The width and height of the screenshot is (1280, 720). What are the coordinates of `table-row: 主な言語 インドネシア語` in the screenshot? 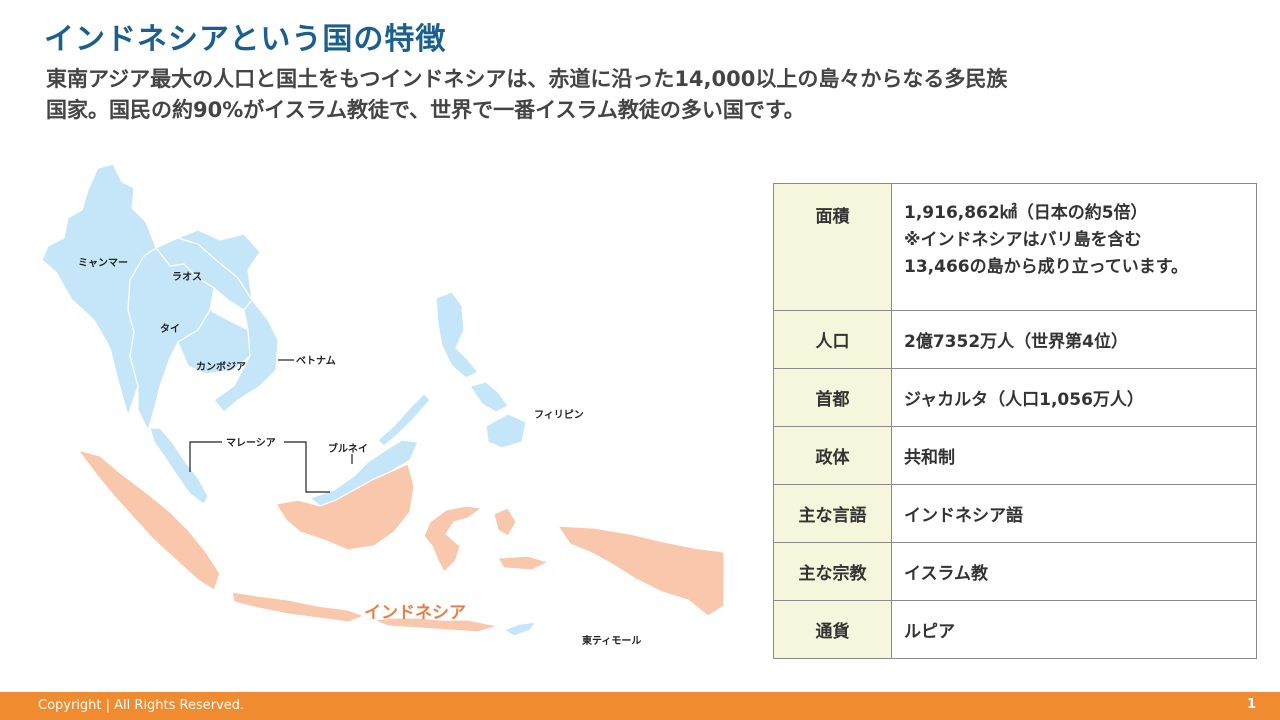 It's located at (1015, 513).